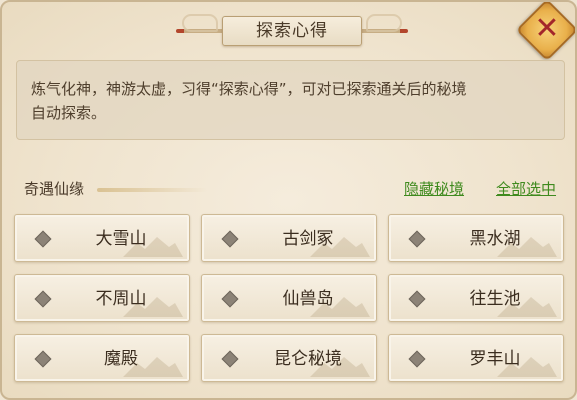 This screenshot has width=577, height=400. What do you see at coordinates (434, 188) in the screenshot?
I see `hide-realms-link: 隐藏秘境` at bounding box center [434, 188].